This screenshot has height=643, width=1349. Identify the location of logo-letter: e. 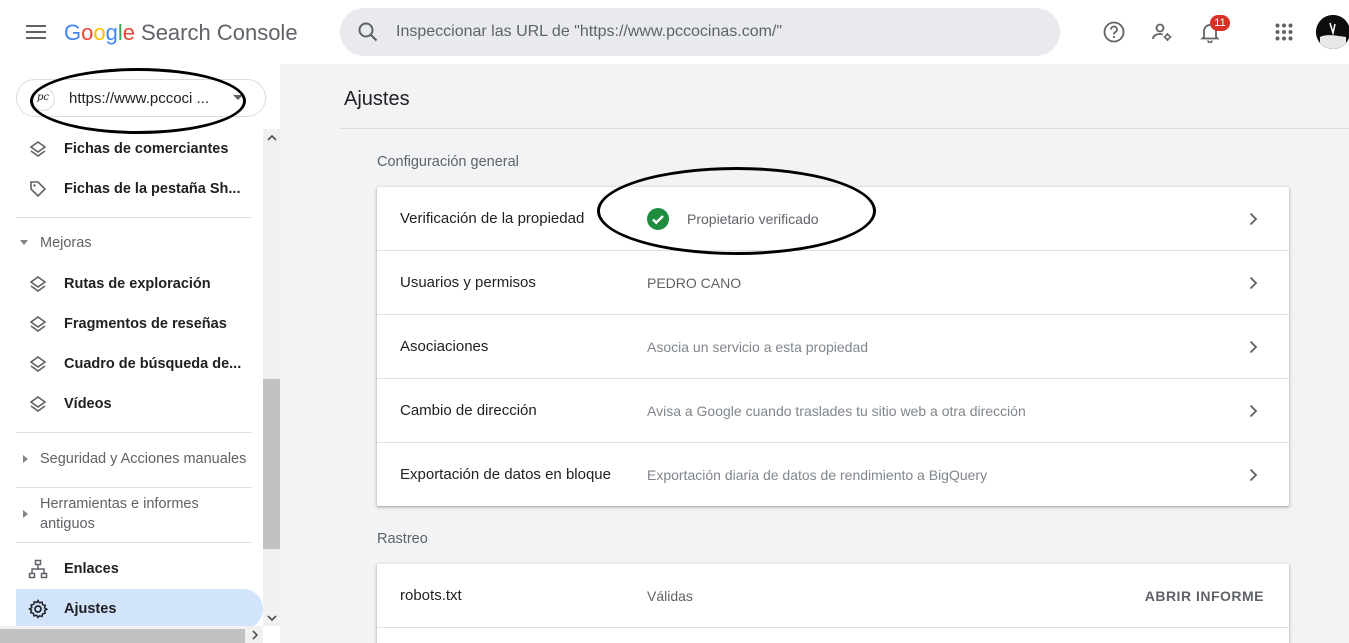
(129, 32).